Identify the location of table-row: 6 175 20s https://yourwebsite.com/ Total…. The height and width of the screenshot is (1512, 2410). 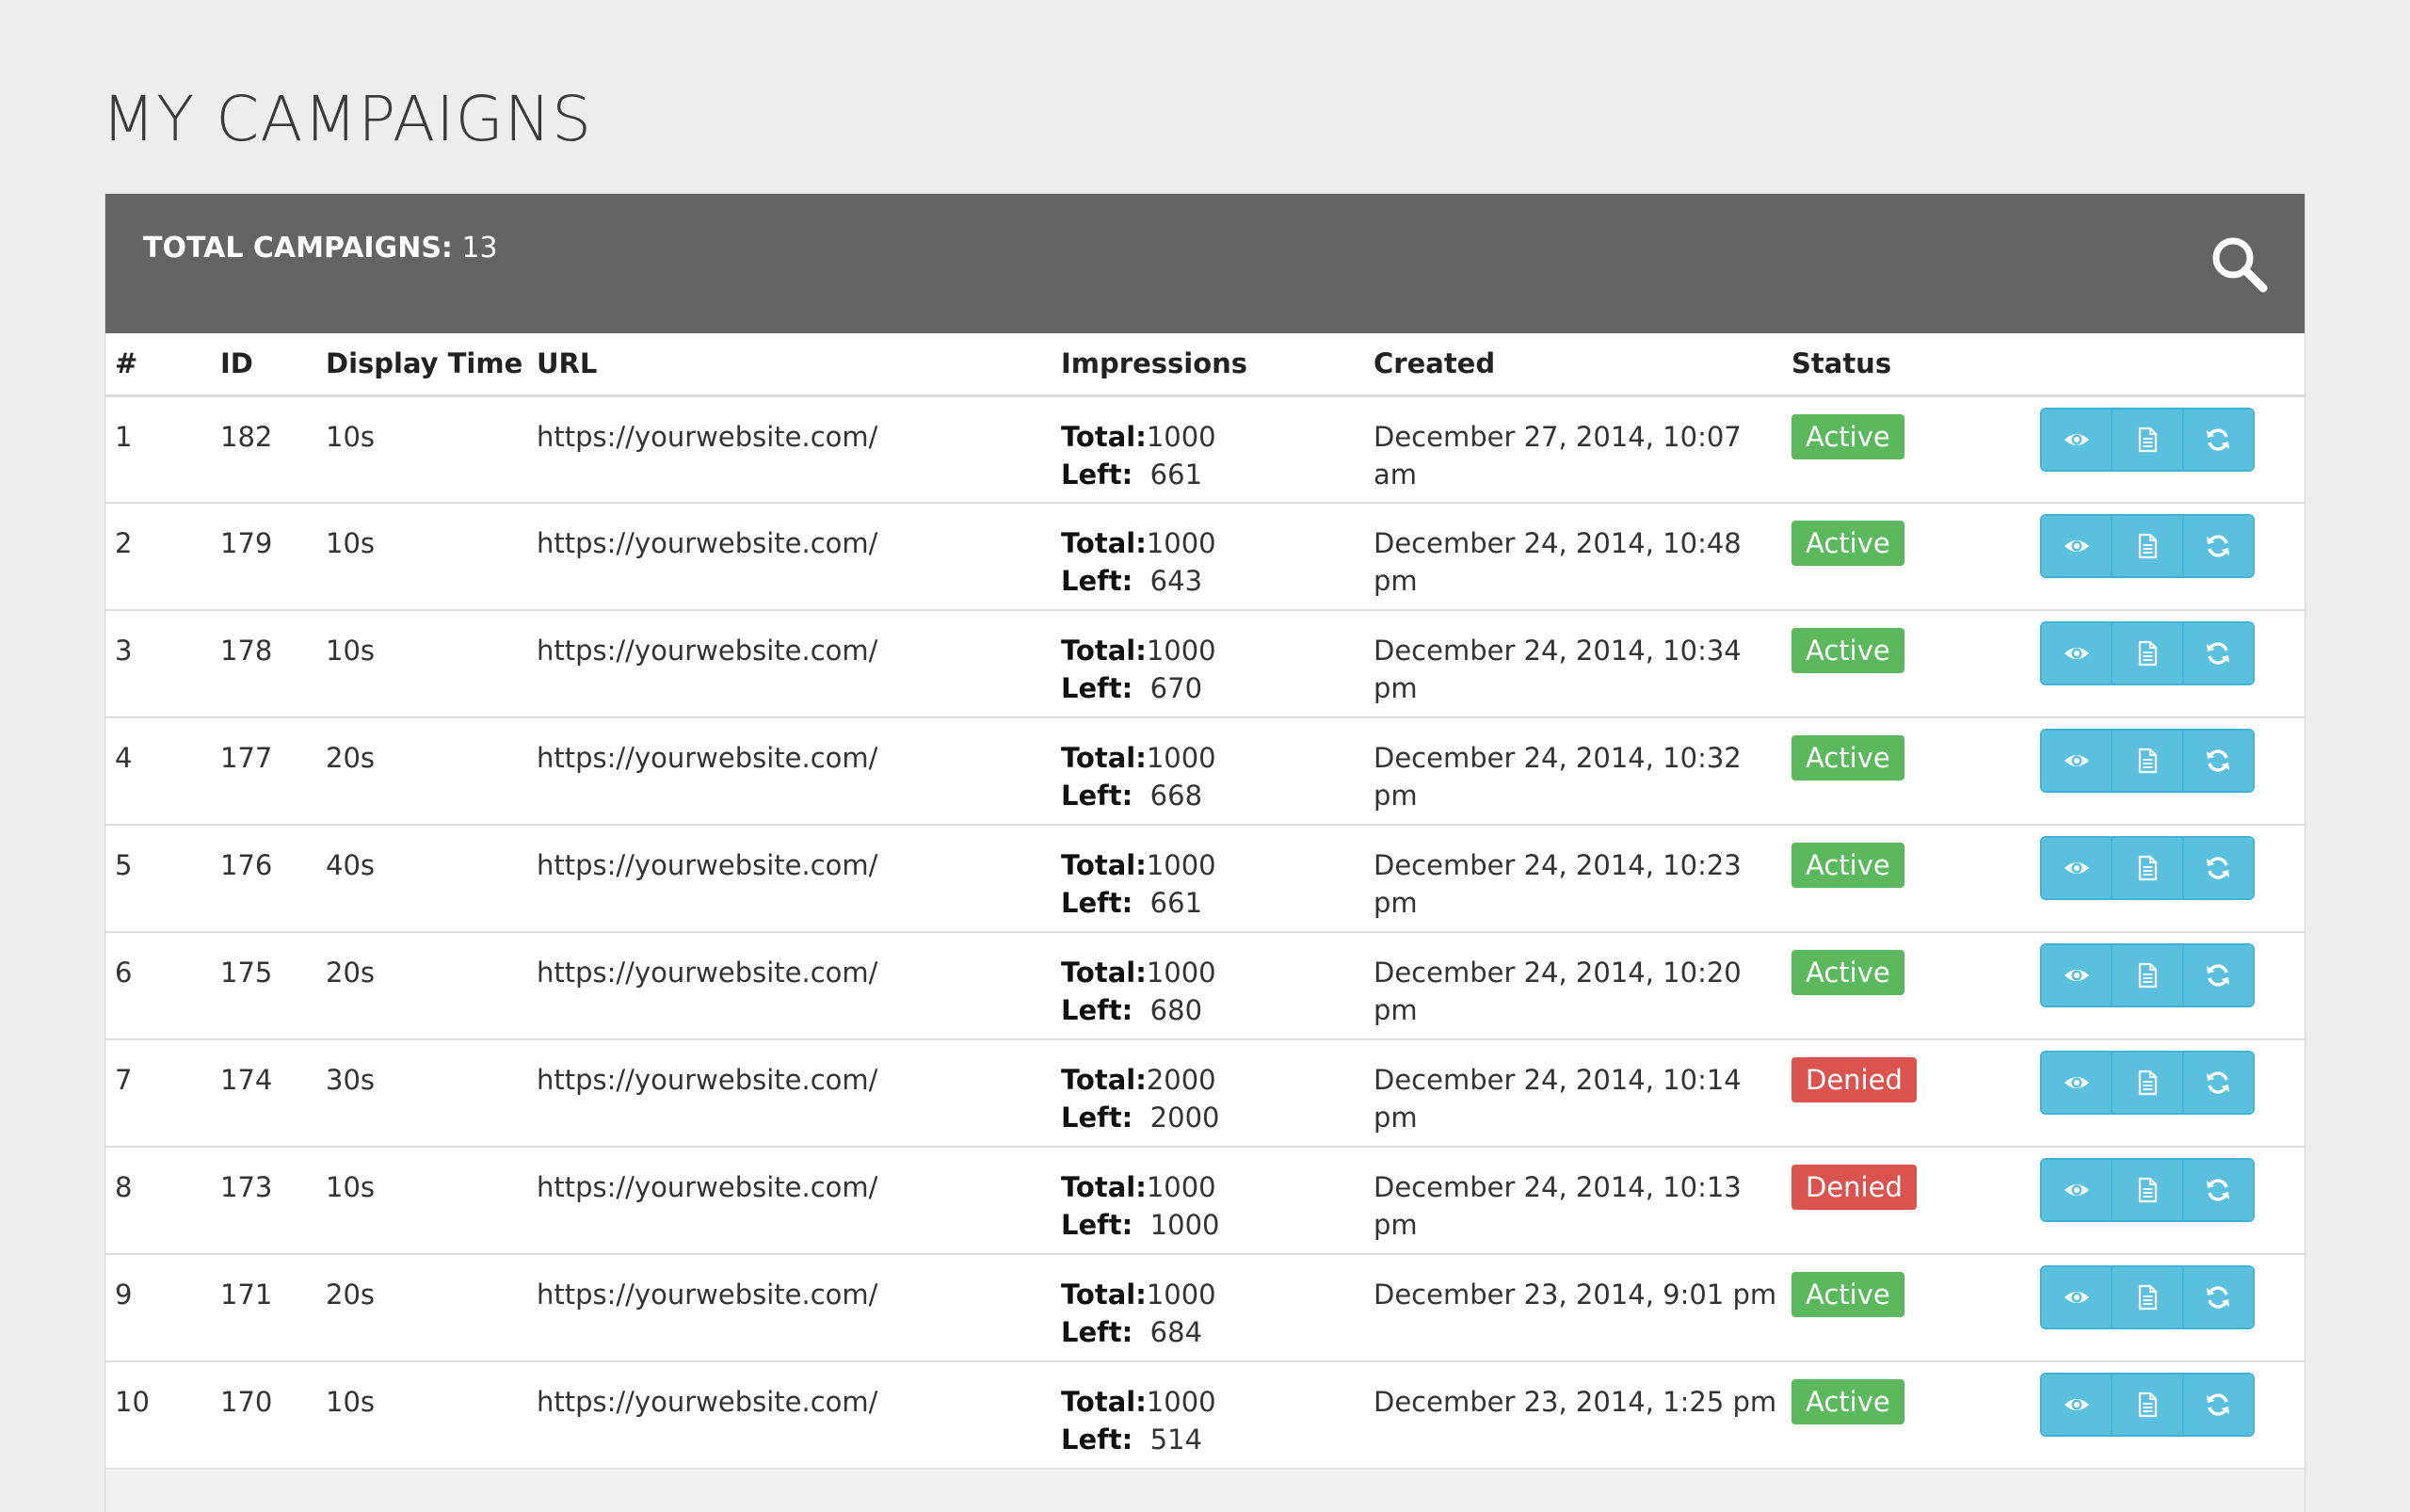
(1205, 986).